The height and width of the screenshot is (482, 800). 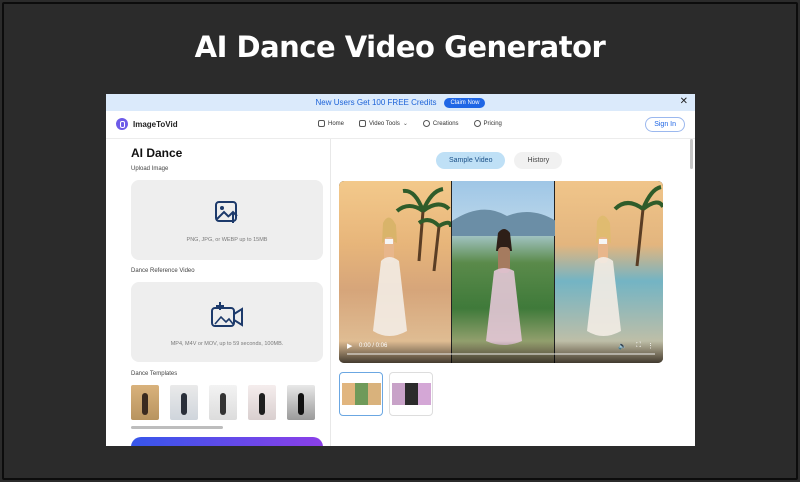 I want to click on tab-history: History, so click(x=538, y=160).